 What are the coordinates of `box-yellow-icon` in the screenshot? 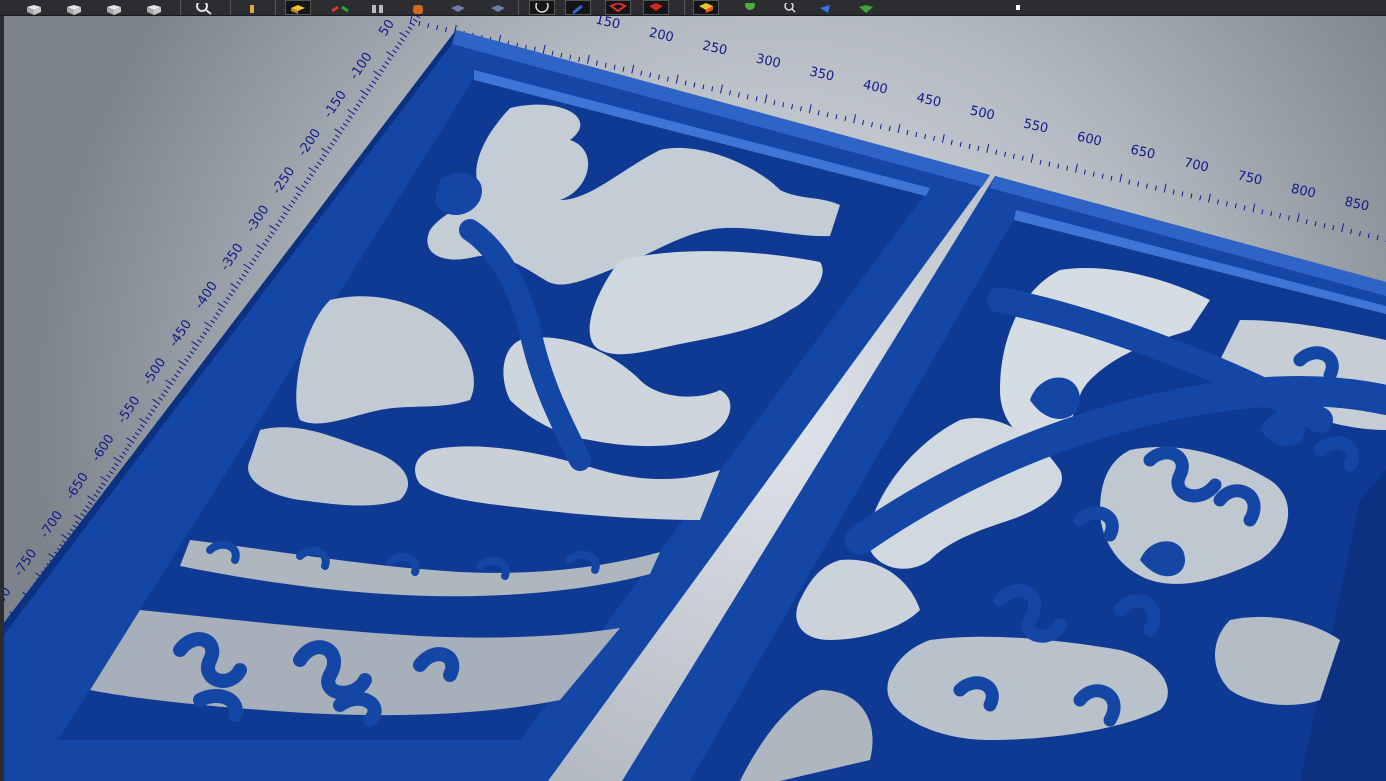 It's located at (706, 7).